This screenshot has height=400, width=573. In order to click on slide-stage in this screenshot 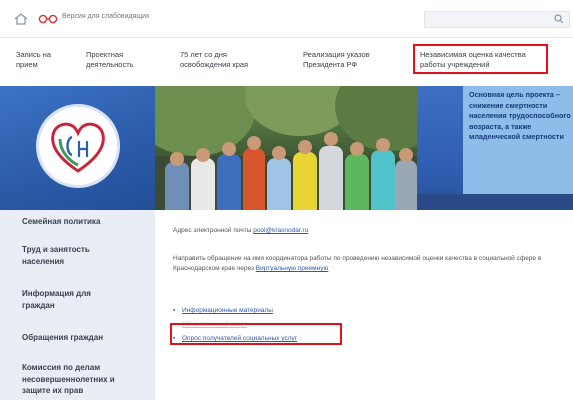, I will do `click(495, 202)`.